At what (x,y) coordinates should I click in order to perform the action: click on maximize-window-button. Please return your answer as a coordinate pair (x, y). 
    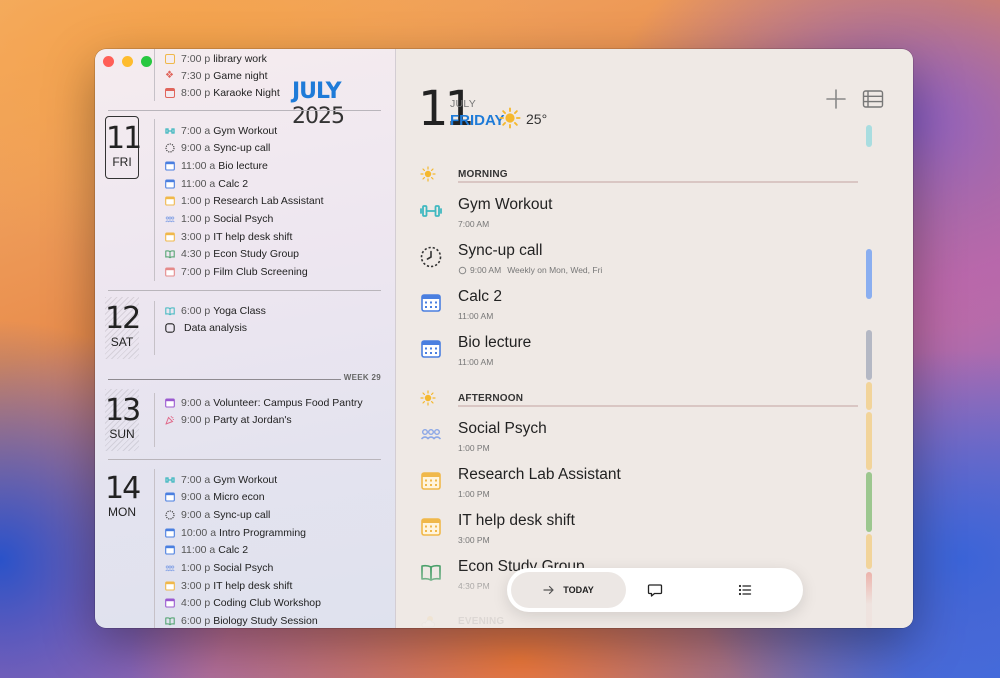
    Looking at the image, I should click on (146, 61).